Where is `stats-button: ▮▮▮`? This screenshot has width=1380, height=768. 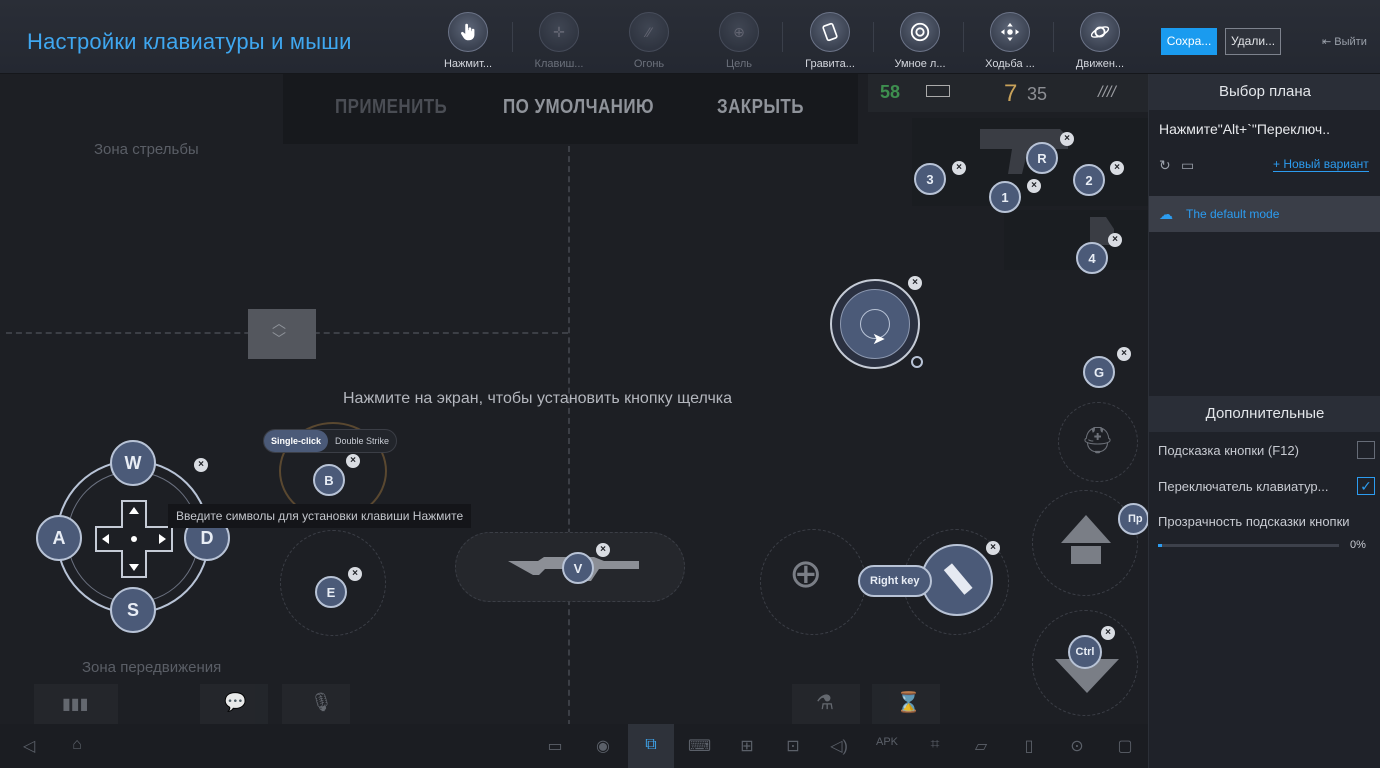 stats-button: ▮▮▮ is located at coordinates (76, 704).